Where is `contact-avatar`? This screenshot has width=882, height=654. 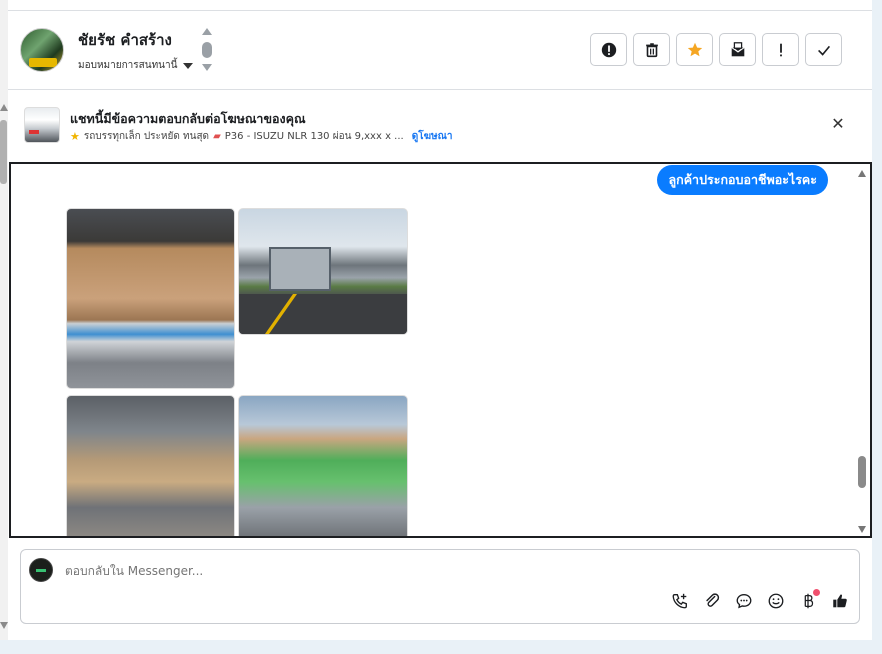 contact-avatar is located at coordinates (42, 50).